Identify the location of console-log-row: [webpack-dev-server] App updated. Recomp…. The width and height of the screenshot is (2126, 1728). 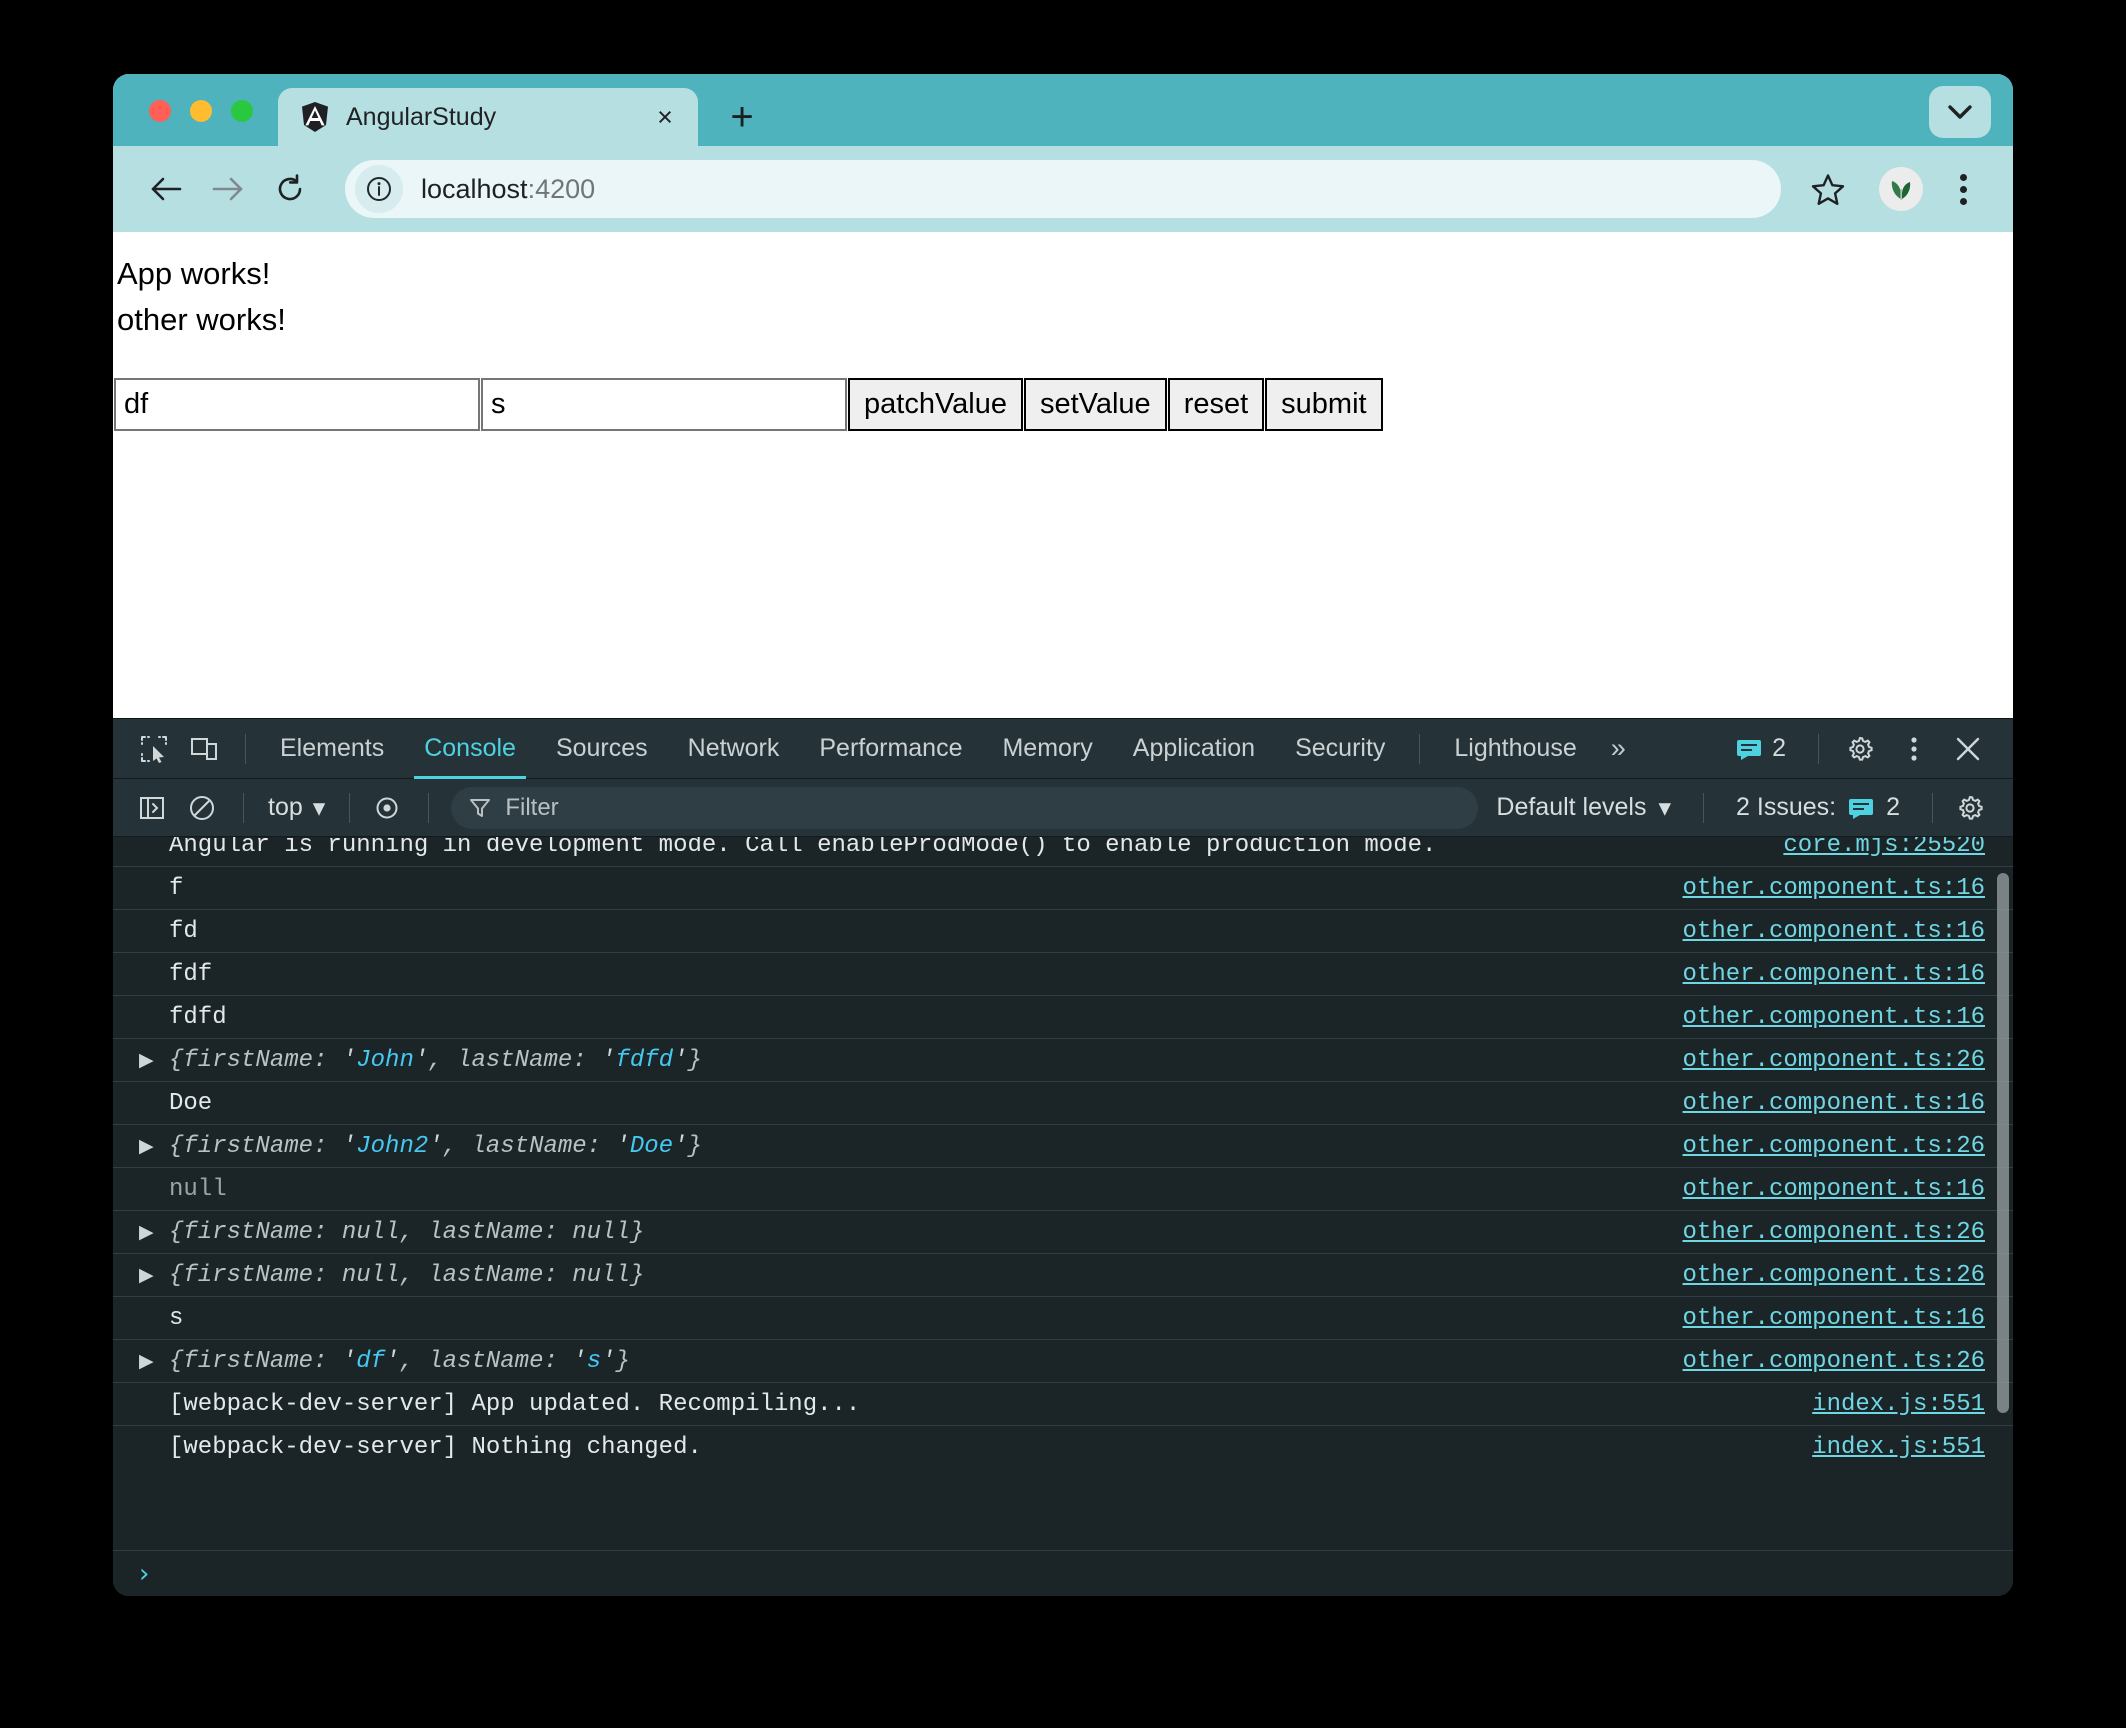
(1063, 1403).